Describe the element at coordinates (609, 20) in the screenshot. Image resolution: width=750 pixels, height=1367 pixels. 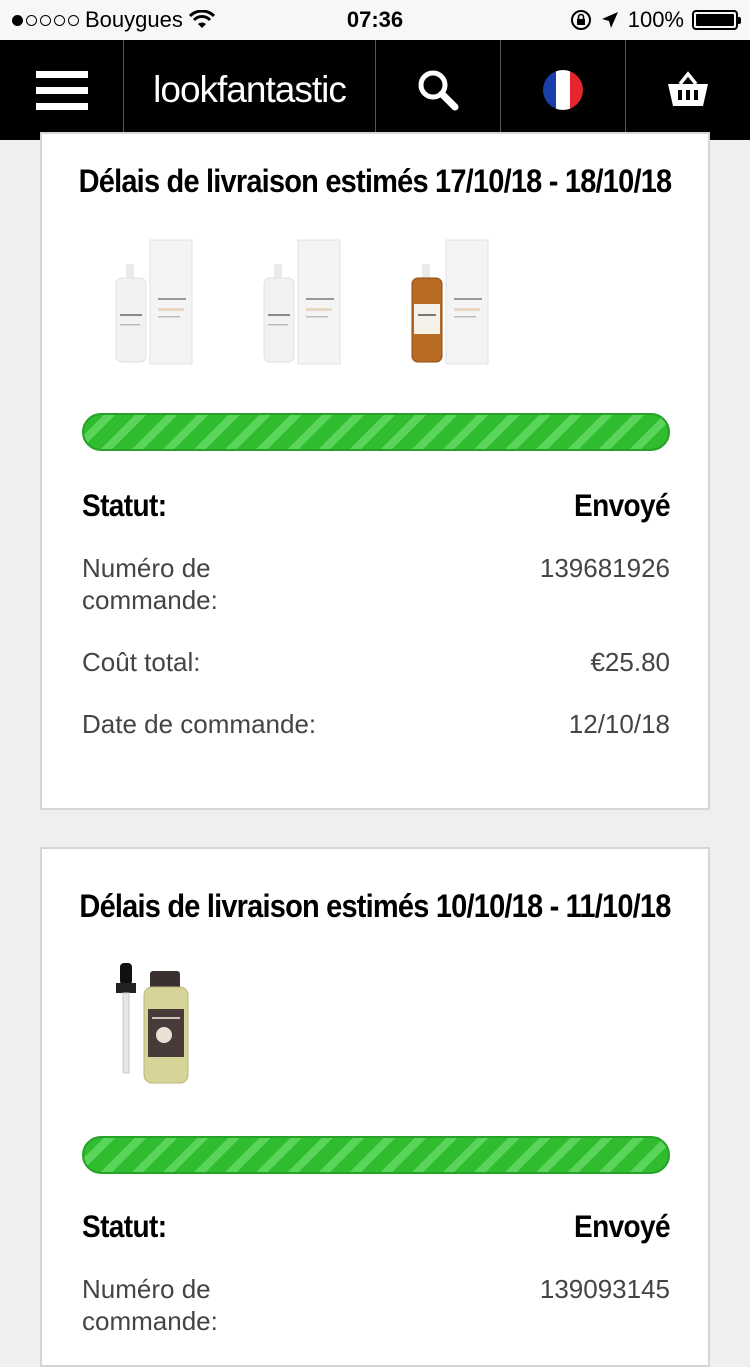
I see `location-arrow-icon` at that location.